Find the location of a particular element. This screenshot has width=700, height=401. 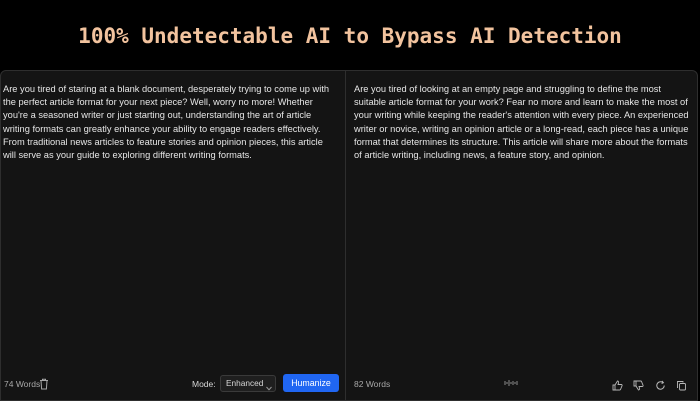

thumbs-down-icon is located at coordinates (638, 384).